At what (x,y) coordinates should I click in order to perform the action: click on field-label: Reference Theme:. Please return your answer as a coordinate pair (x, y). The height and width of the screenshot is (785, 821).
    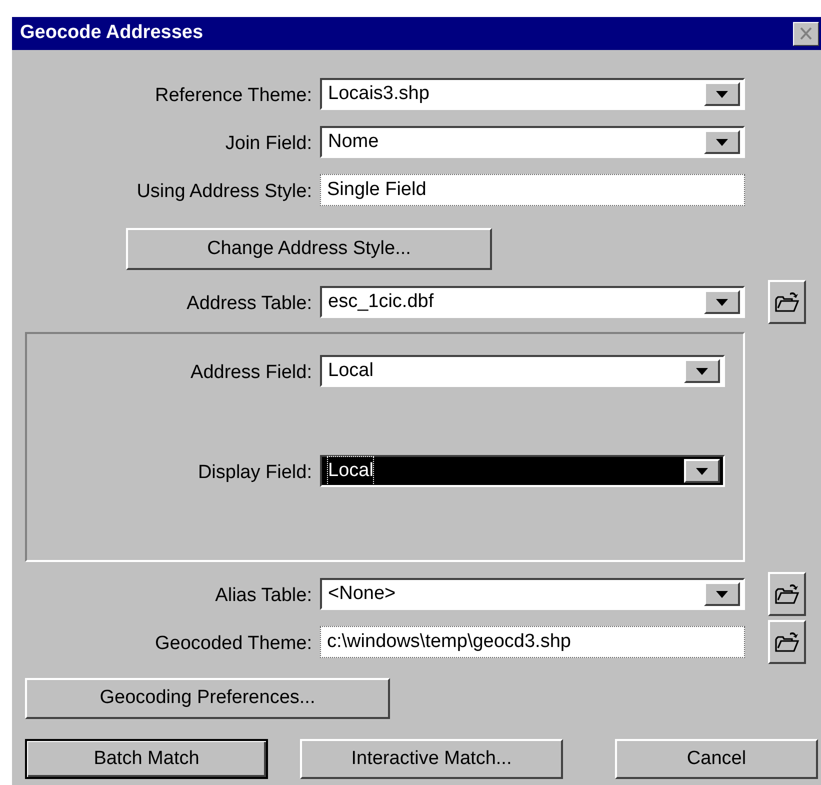
    Looking at the image, I should click on (233, 96).